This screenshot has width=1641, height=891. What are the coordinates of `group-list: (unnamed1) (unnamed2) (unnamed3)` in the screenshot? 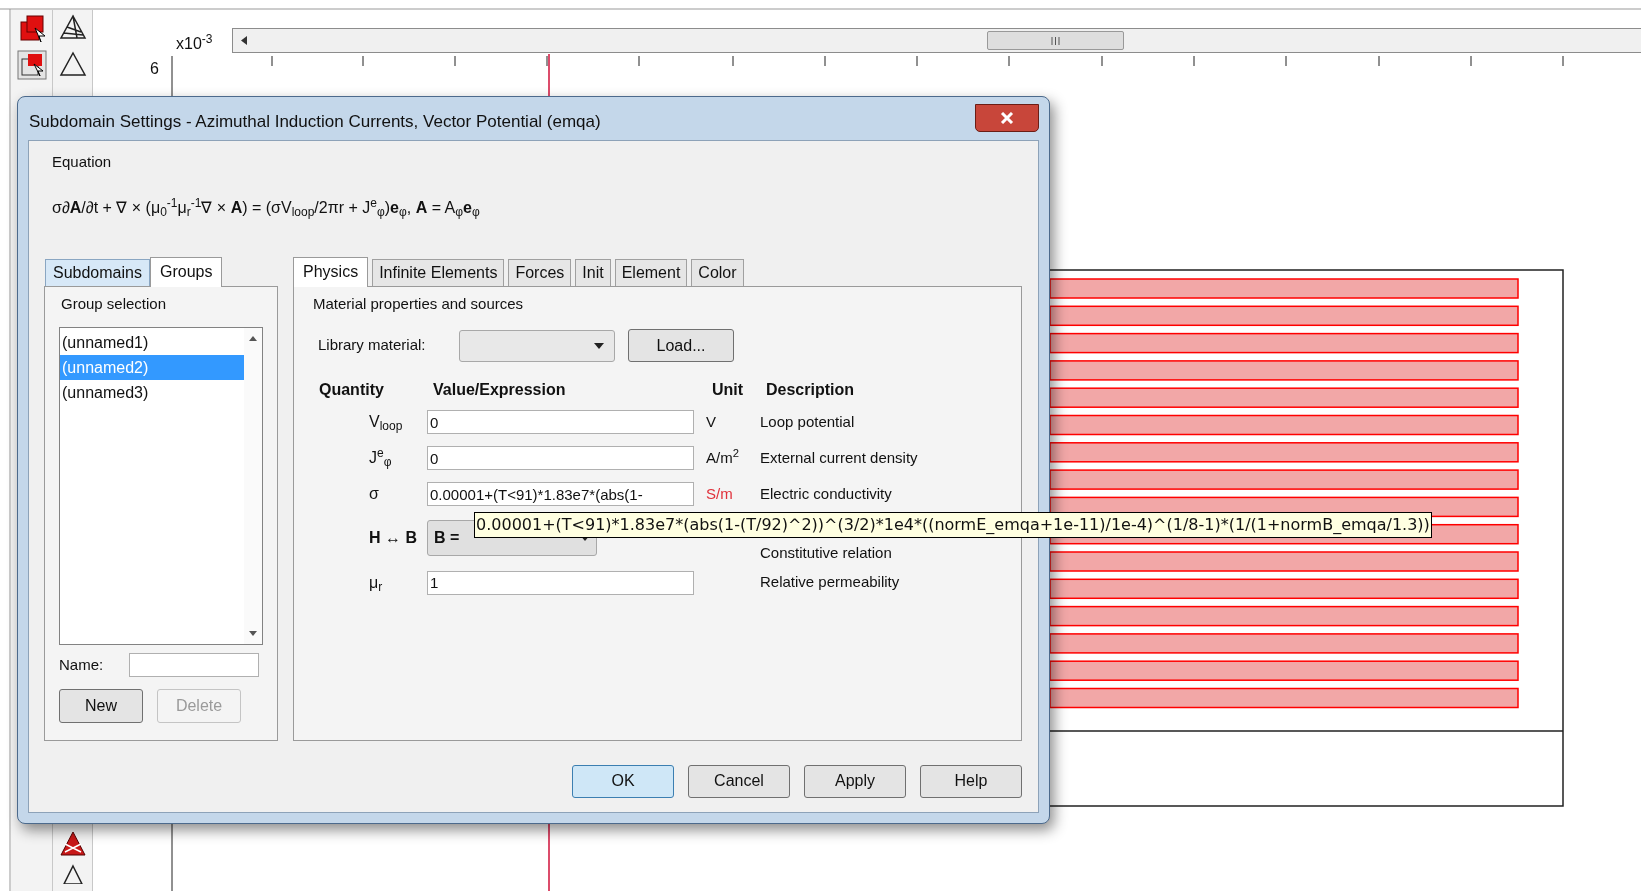 It's located at (161, 486).